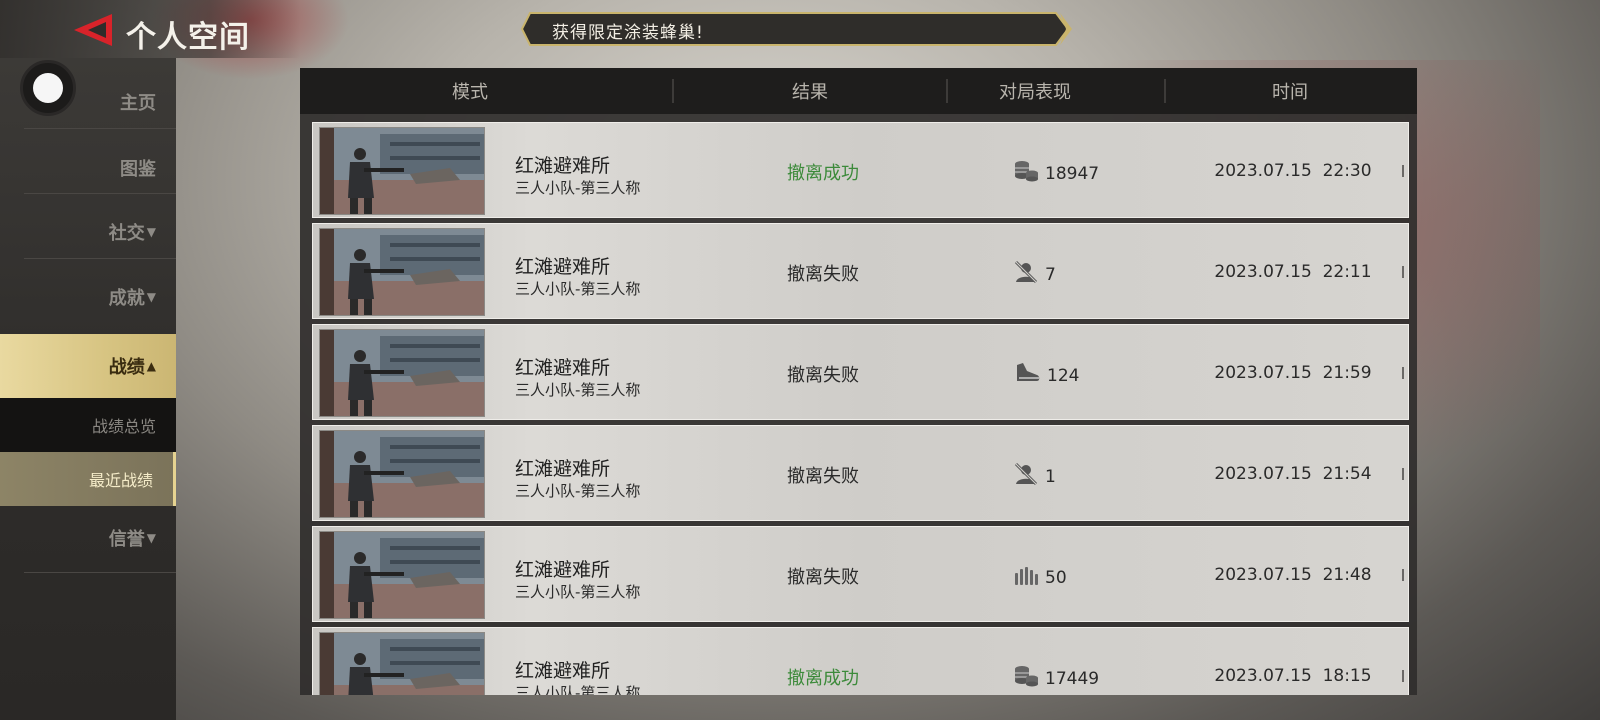 This screenshot has width=1600, height=720. I want to click on performance: 124, so click(1046, 375).